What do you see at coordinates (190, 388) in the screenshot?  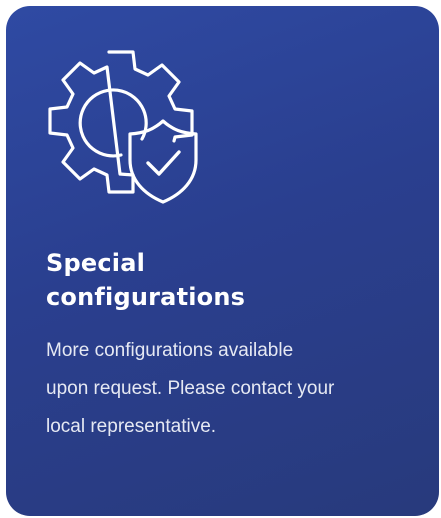 I see `card-description-line-2: upon request. Please contact your` at bounding box center [190, 388].